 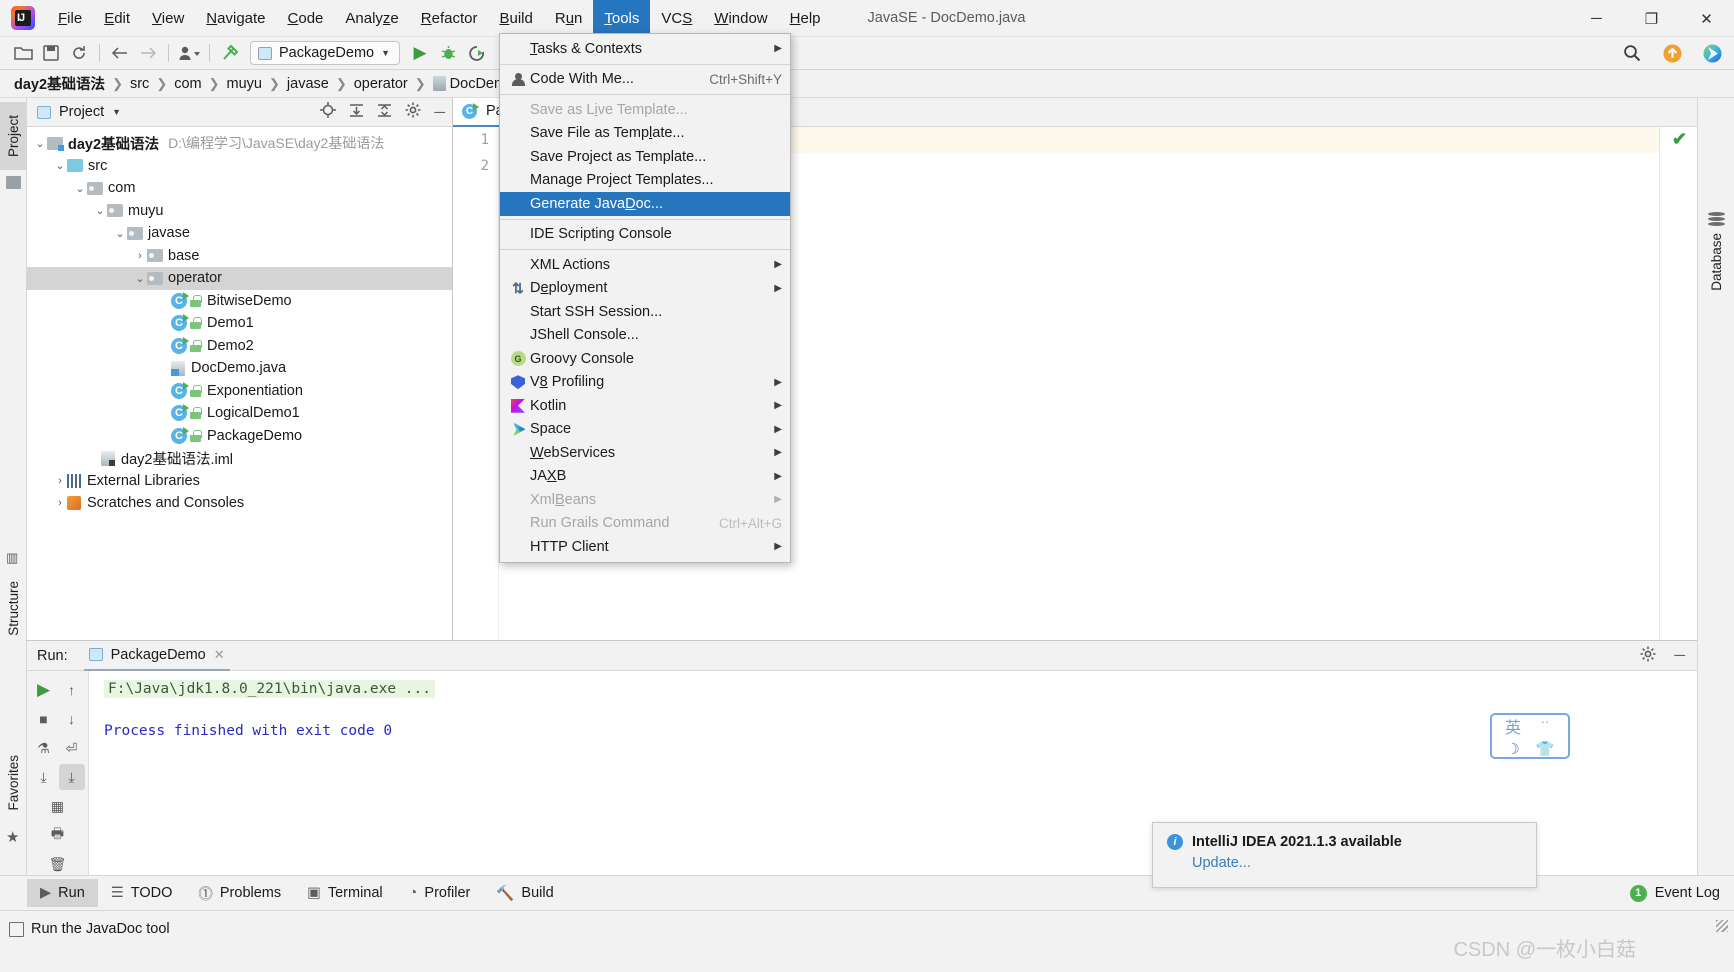 What do you see at coordinates (645, 265) in the screenshot?
I see `menu-item-xml-actions: XML Actions ▶` at bounding box center [645, 265].